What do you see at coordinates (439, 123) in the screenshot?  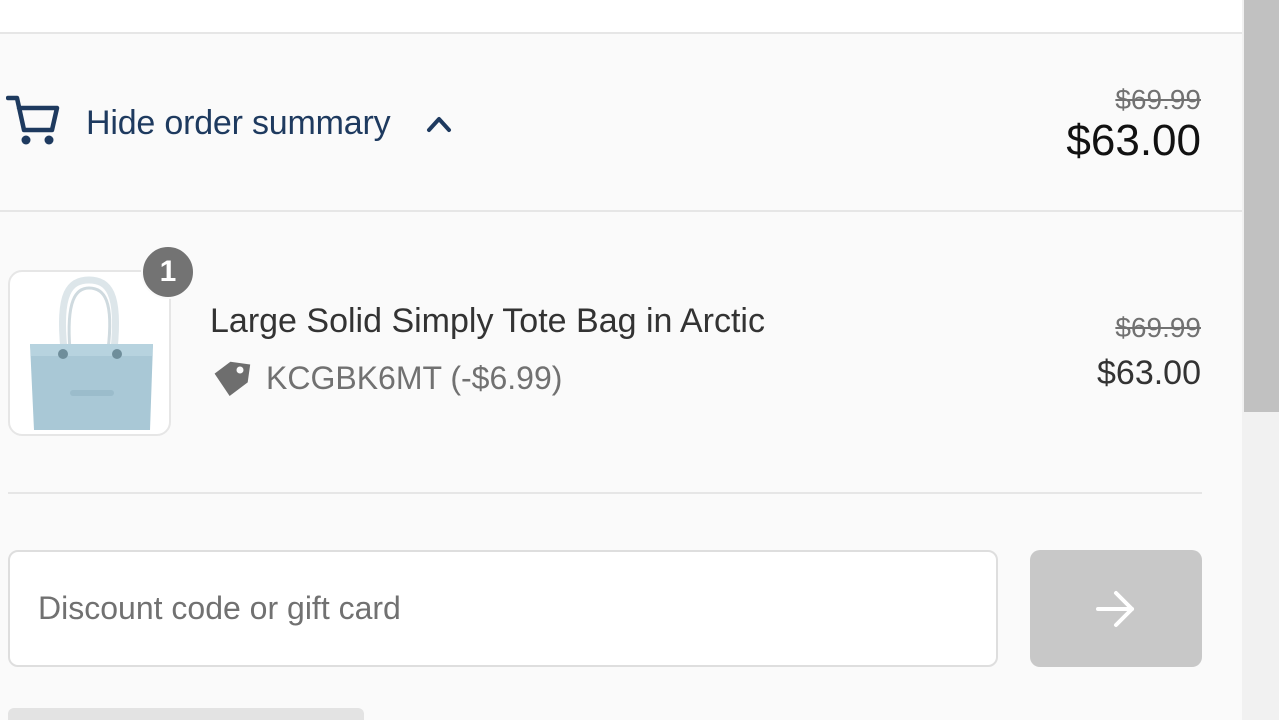 I see `chevron-up-icon` at bounding box center [439, 123].